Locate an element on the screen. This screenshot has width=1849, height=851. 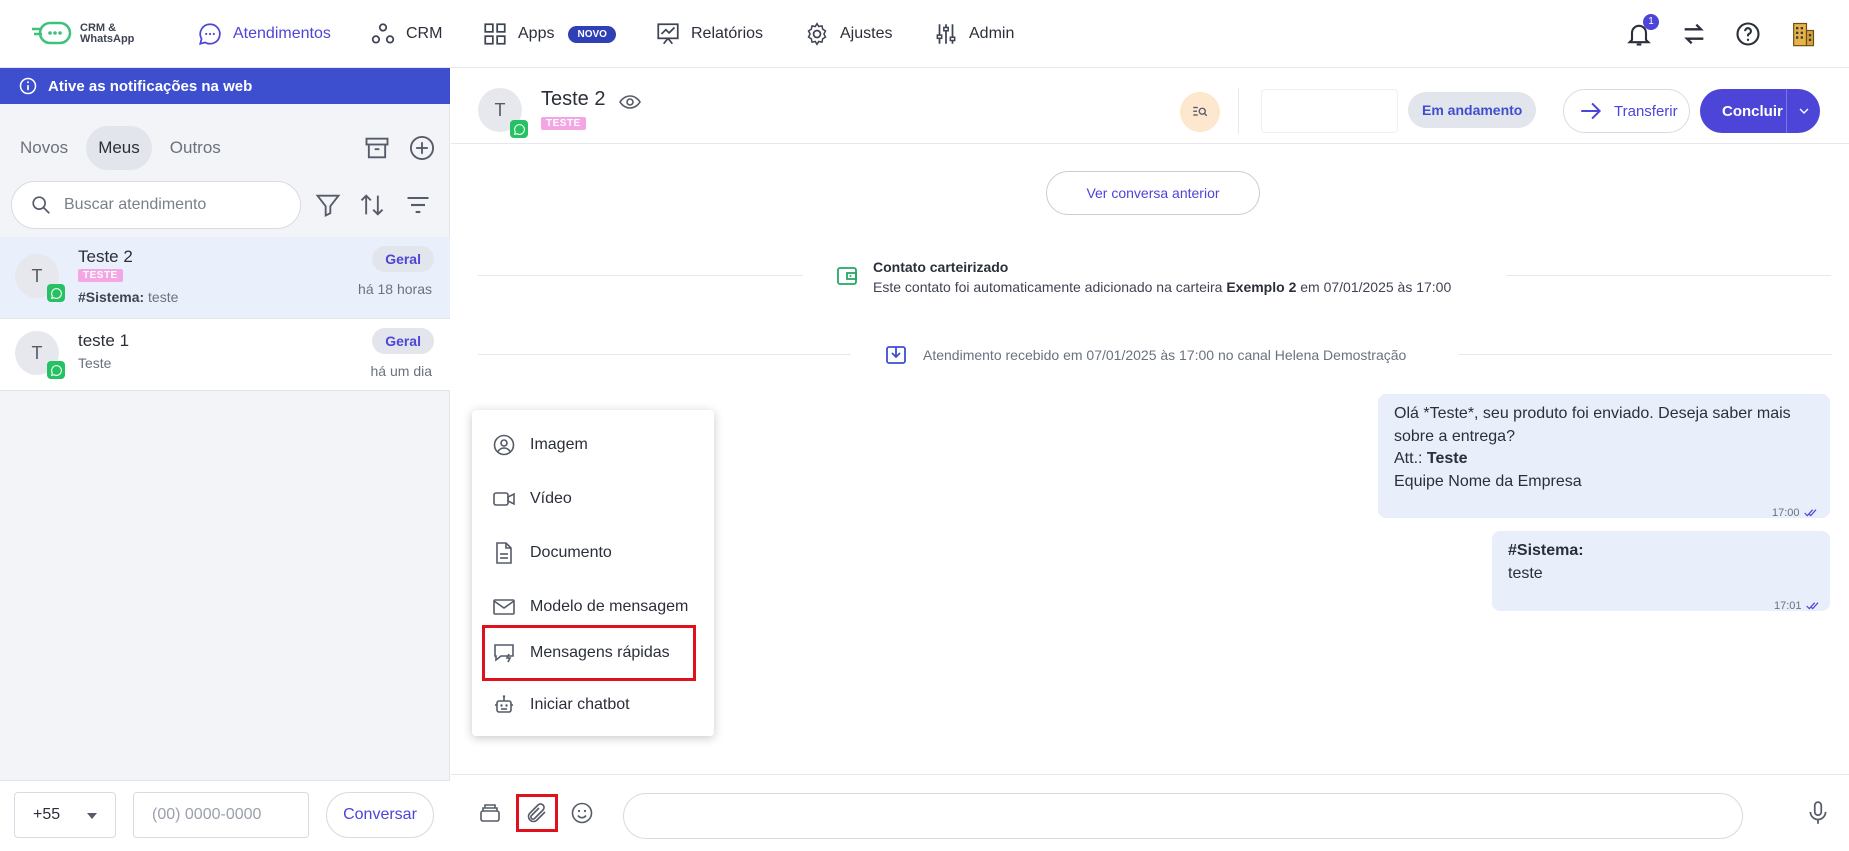
building-icon is located at coordinates (1804, 34).